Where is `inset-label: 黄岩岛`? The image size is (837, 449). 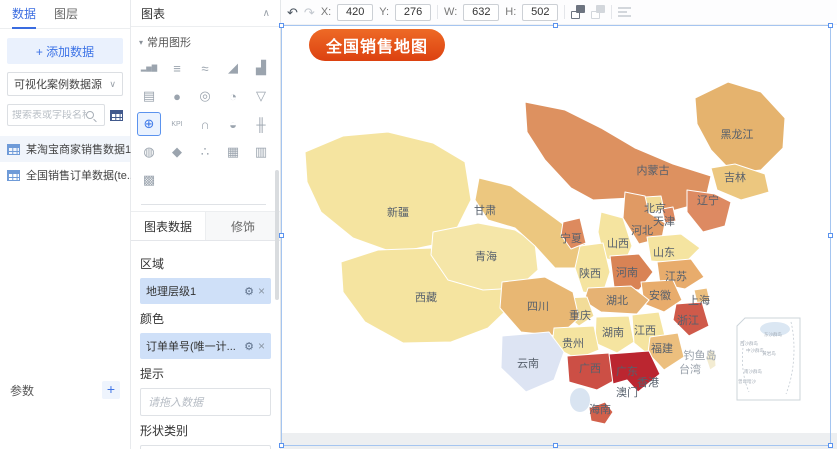 inset-label: 黄岩岛 is located at coordinates (769, 353).